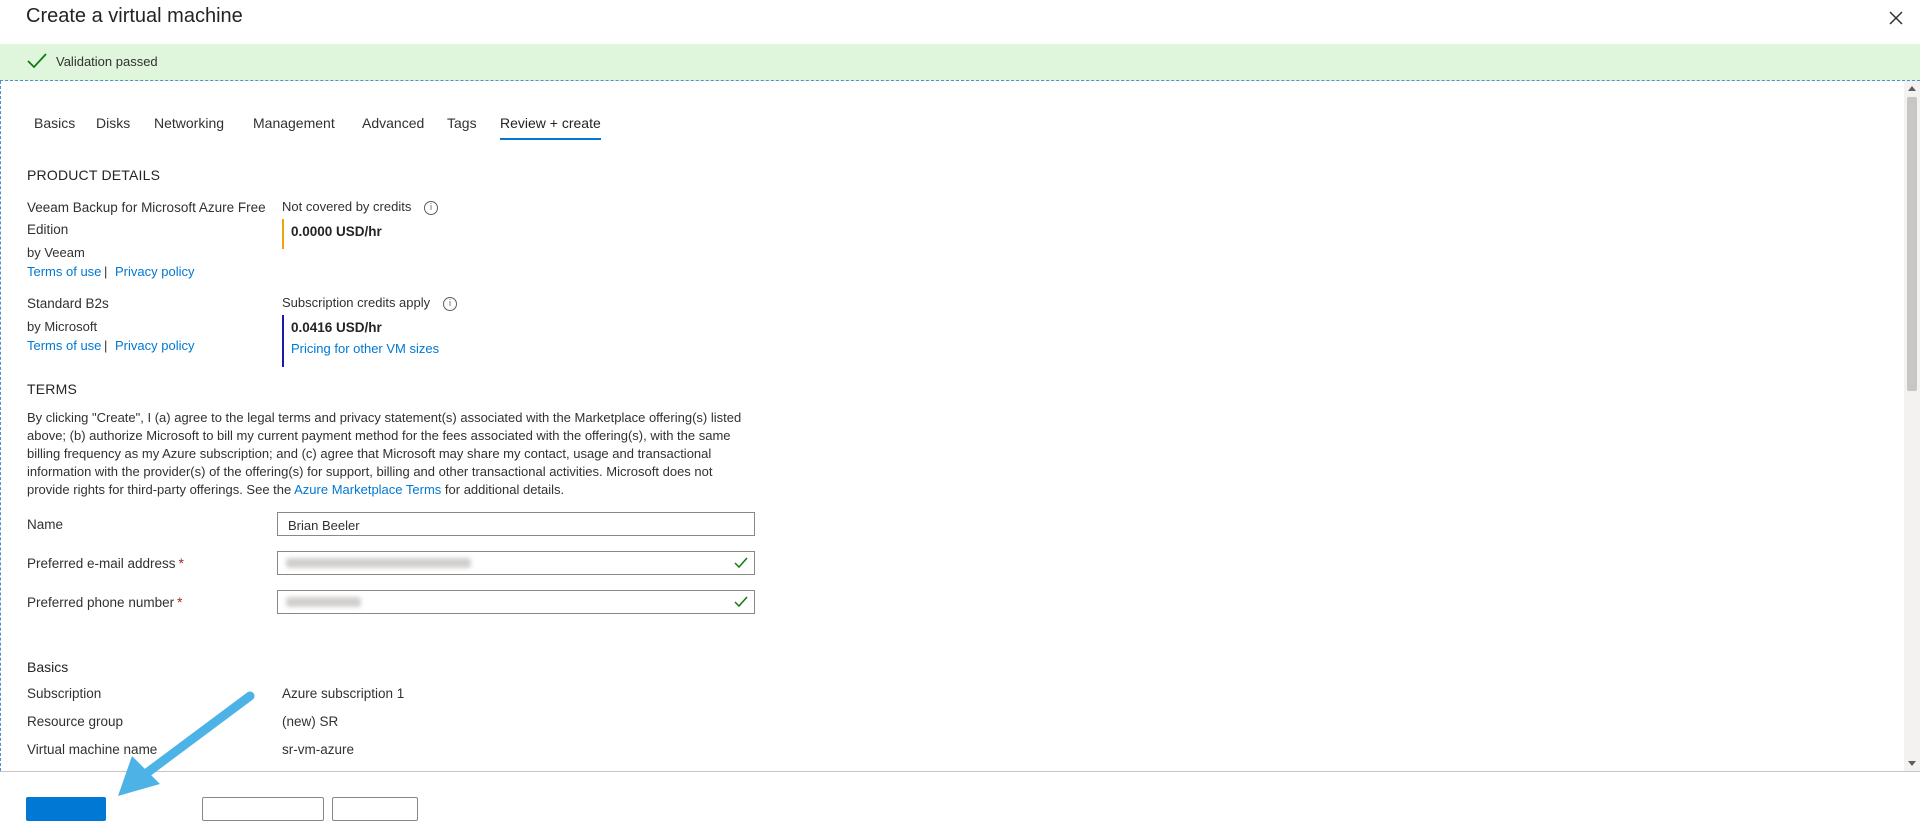  Describe the element at coordinates (393, 123) in the screenshot. I see `tab-advanced: Advanced` at that location.